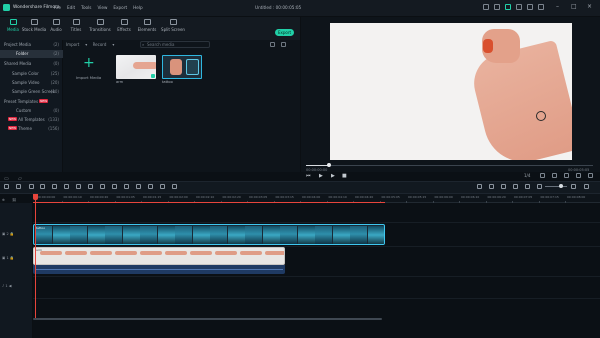  Describe the element at coordinates (574, 7) in the screenshot. I see `maximize-icon: □` at that location.